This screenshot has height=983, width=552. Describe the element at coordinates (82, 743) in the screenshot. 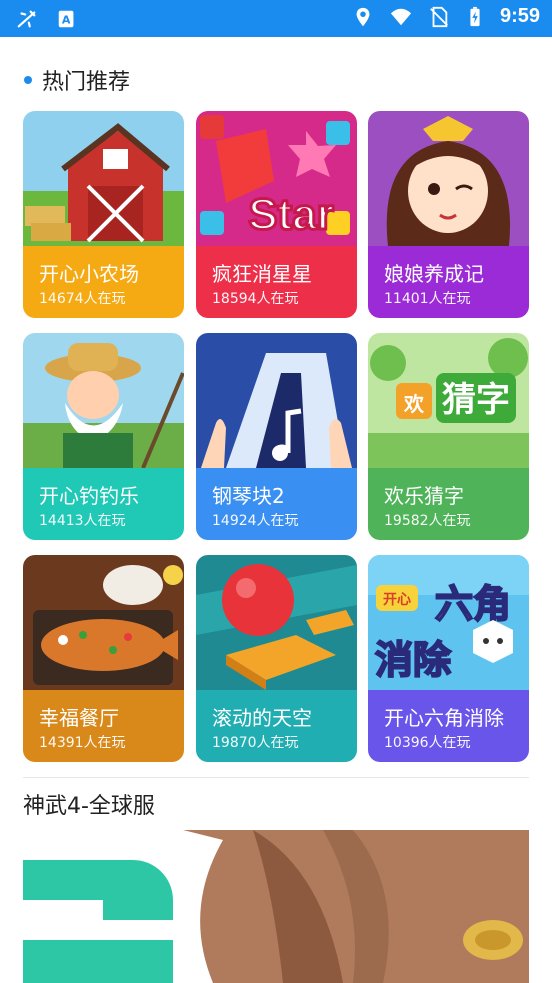

I see `player-count: 14391人在玩` at that location.